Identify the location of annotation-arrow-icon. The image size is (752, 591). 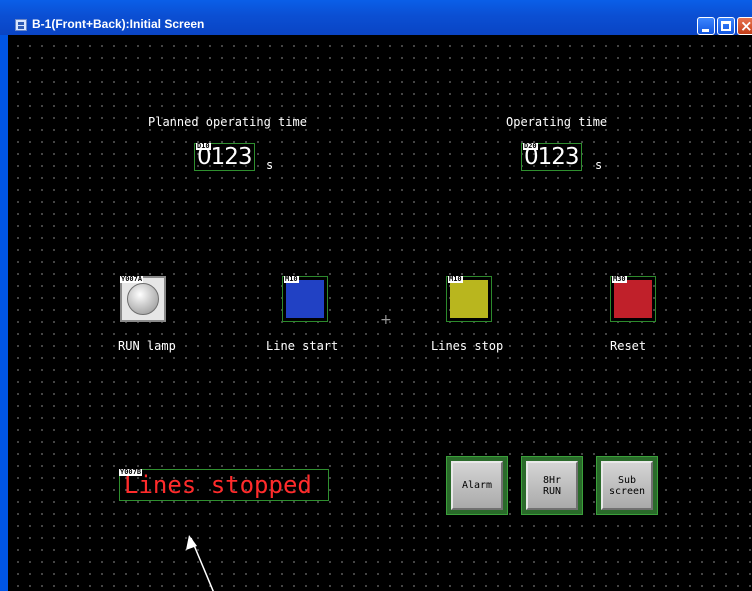
(200, 563).